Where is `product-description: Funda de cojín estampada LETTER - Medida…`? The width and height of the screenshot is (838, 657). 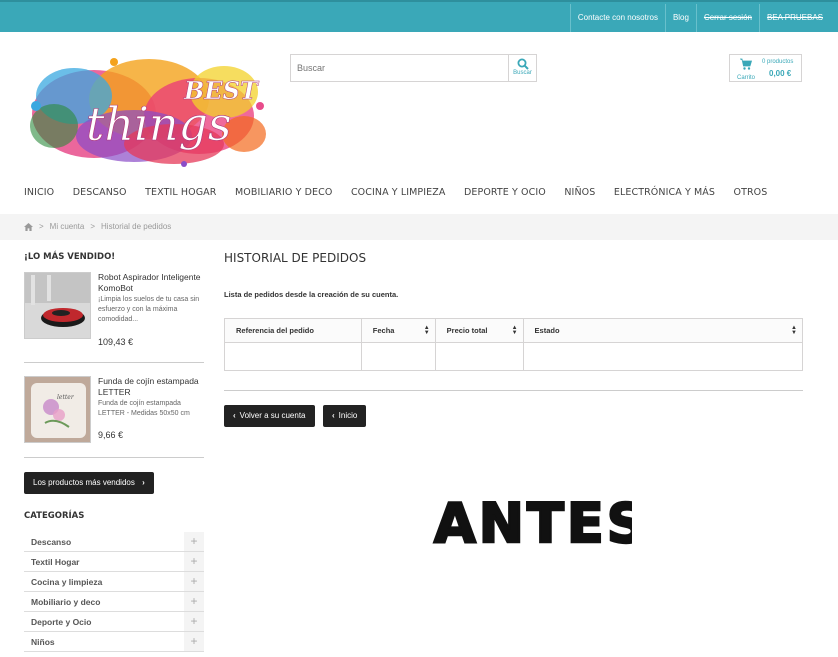
product-description: Funda de cojín estampada LETTER - Medida… is located at coordinates (144, 408).